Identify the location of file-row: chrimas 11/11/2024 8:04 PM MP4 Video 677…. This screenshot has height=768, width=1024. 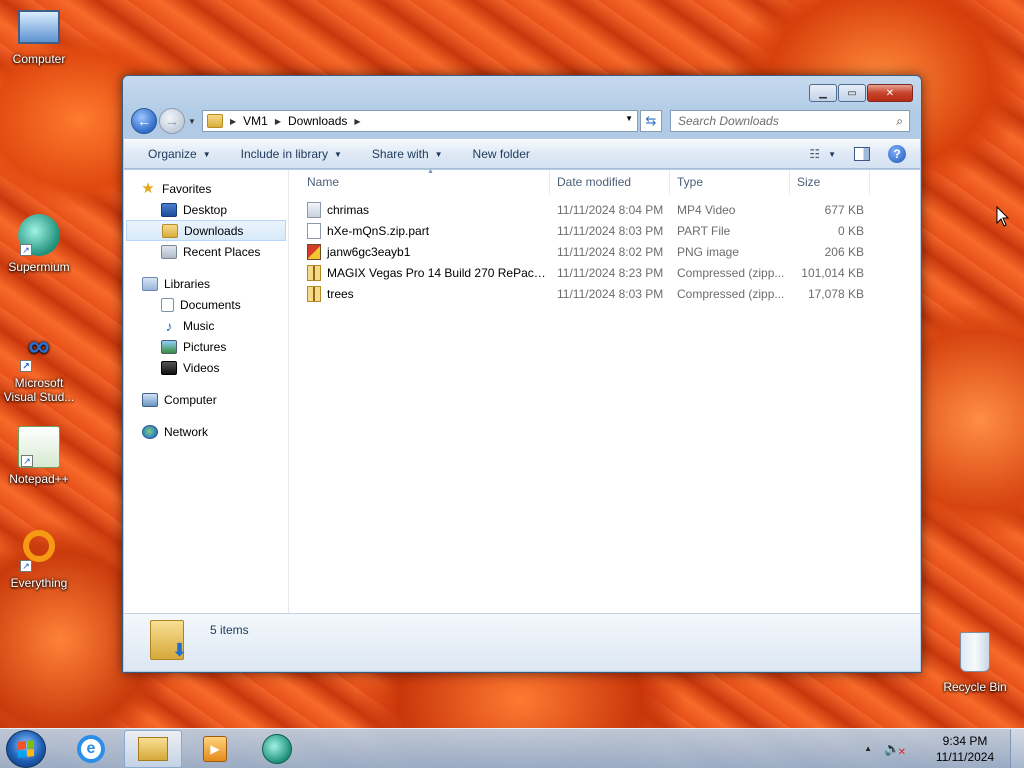
(604, 209).